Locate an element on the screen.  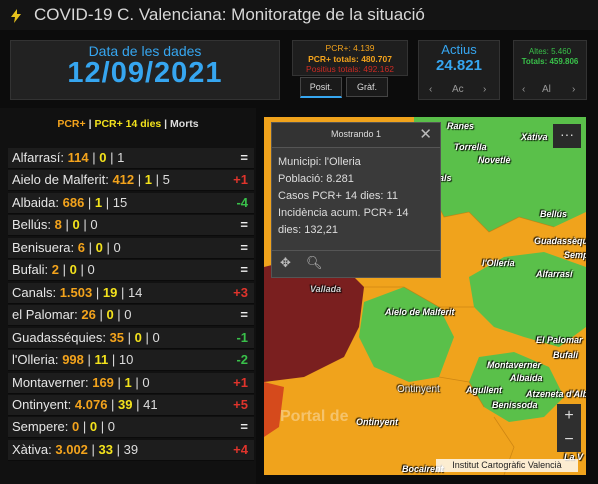
morts-count: 10 is located at coordinates (126, 360).